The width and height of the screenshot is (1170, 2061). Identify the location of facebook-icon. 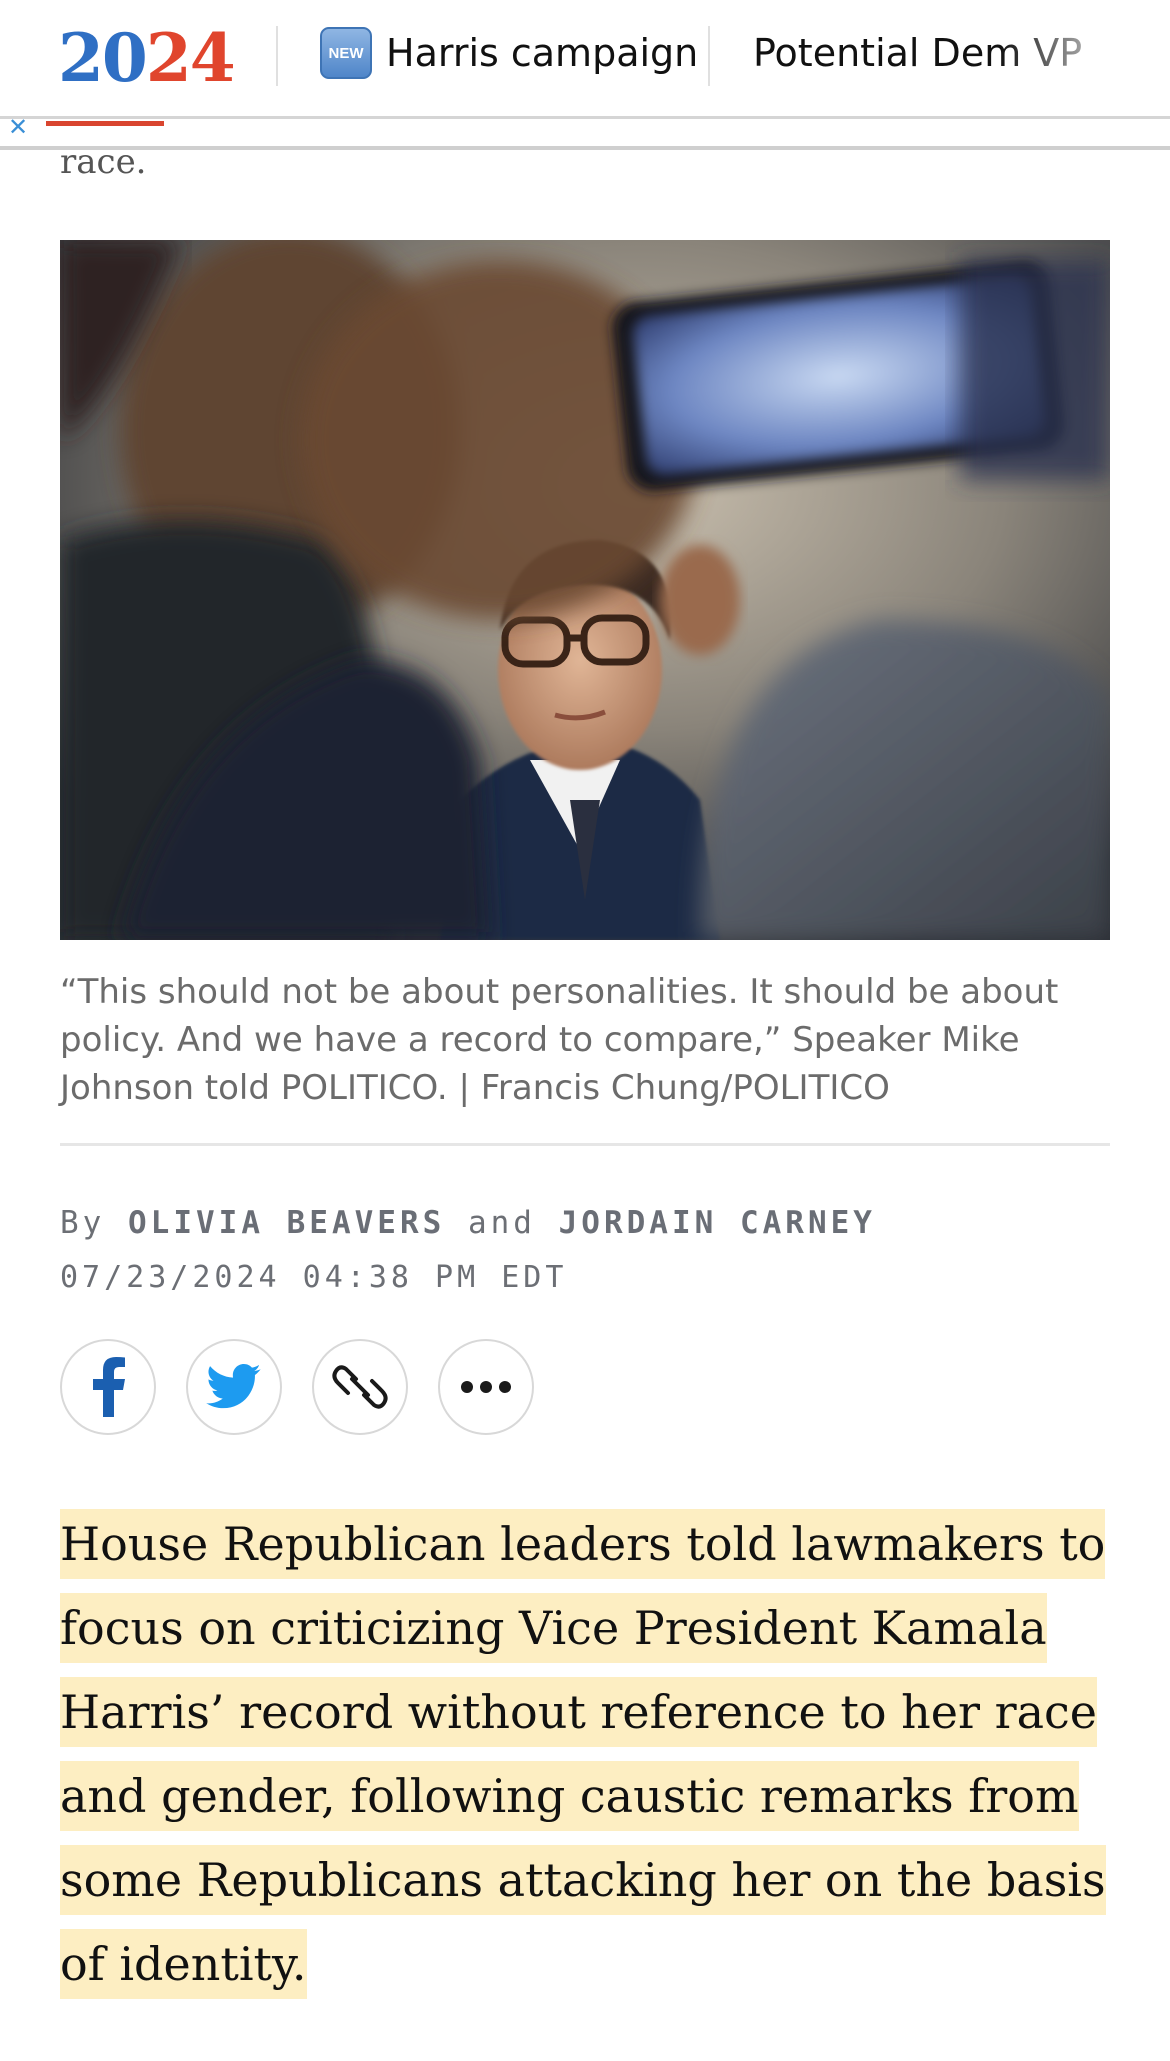
(109, 1387).